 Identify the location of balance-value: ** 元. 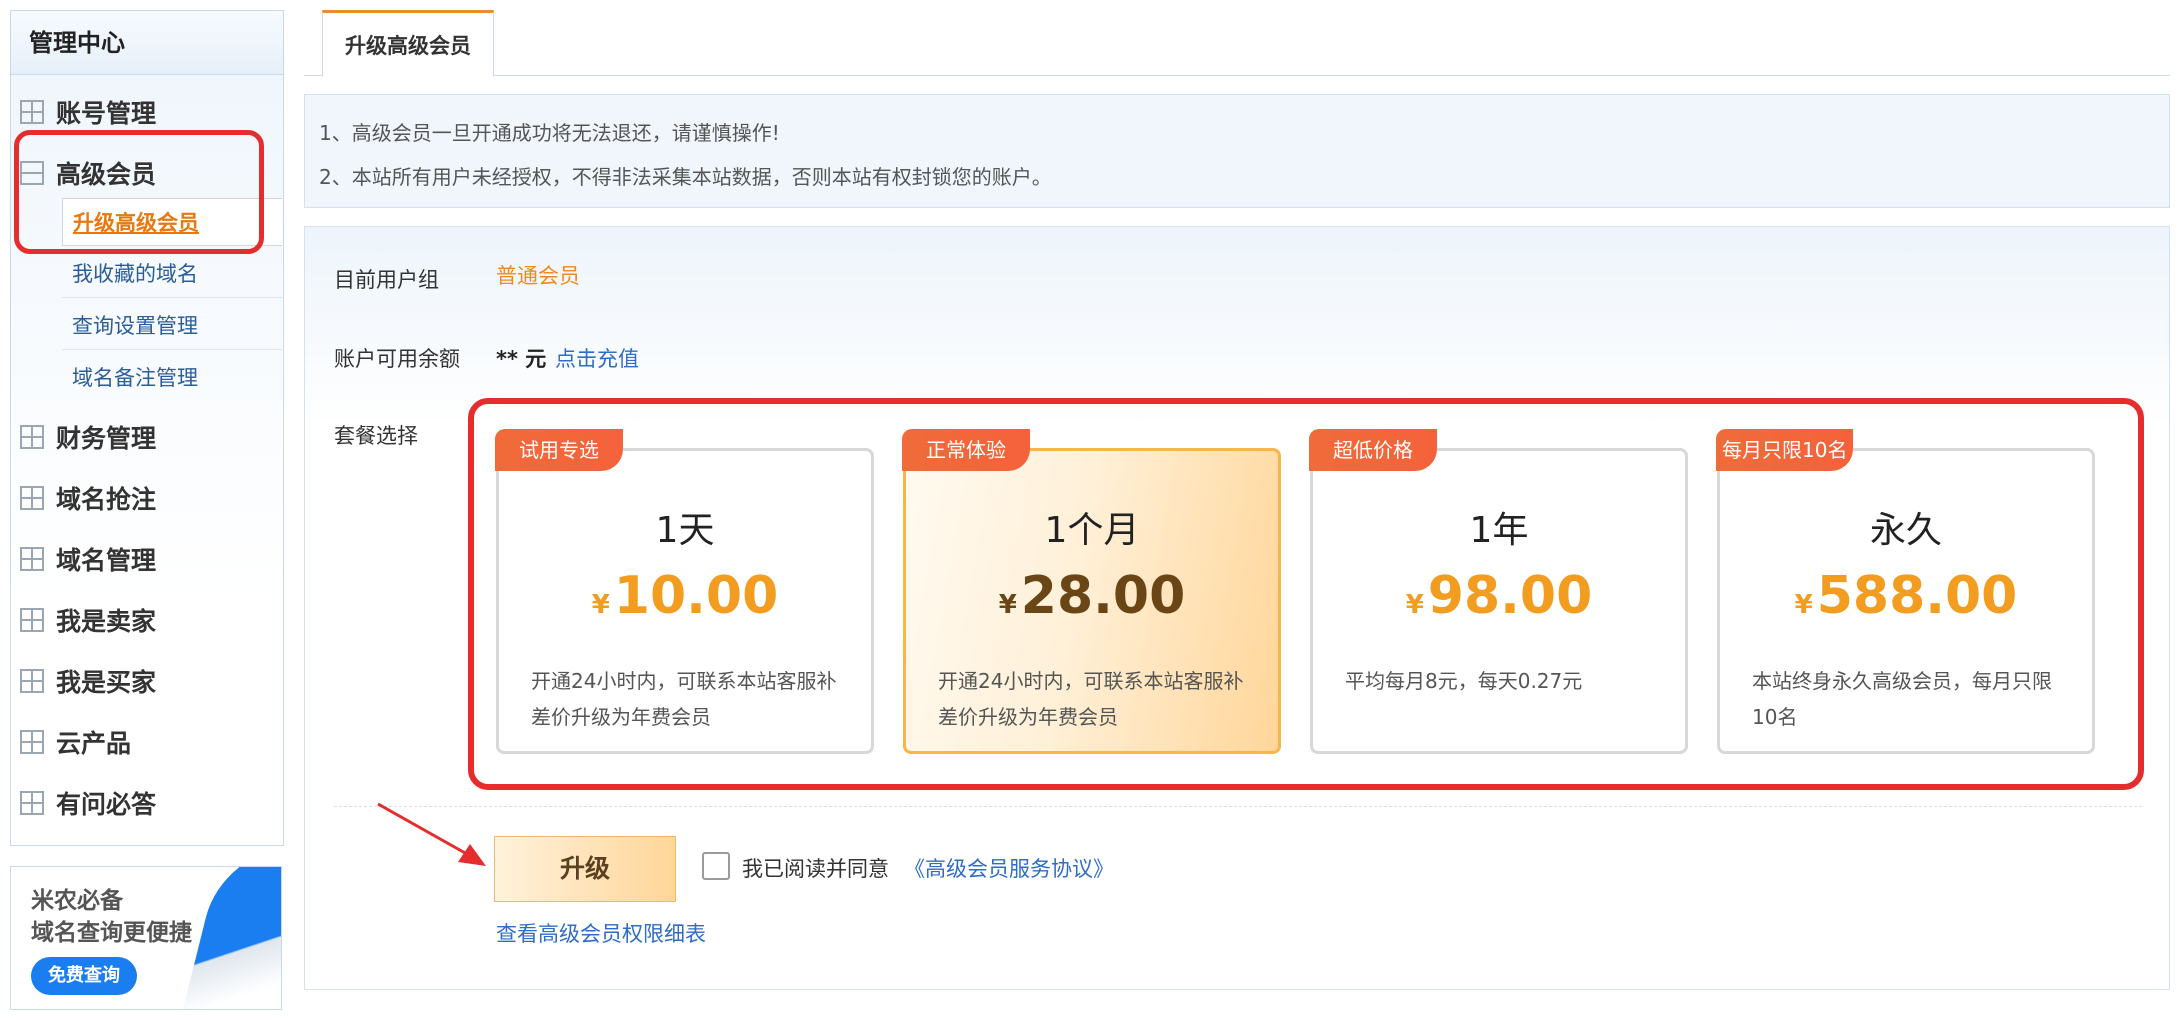
(521, 359).